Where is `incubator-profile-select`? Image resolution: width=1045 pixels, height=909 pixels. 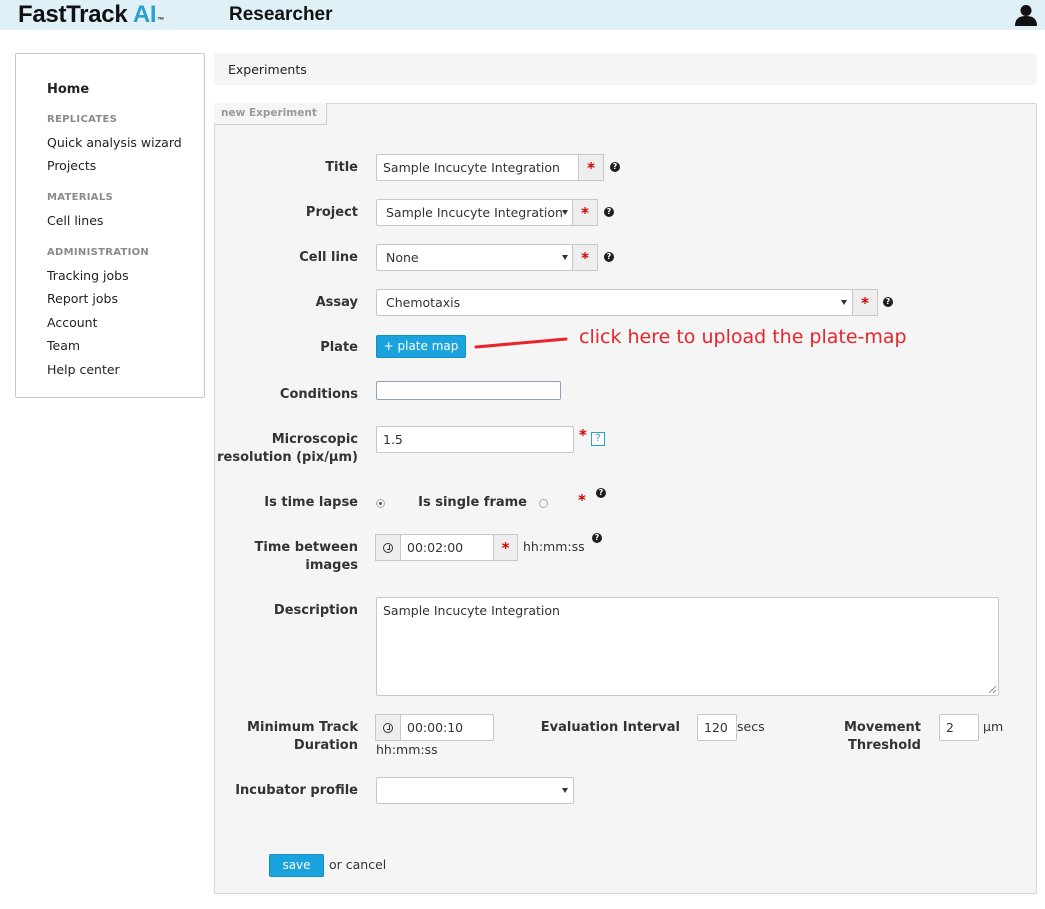
incubator-profile-select is located at coordinates (475, 790).